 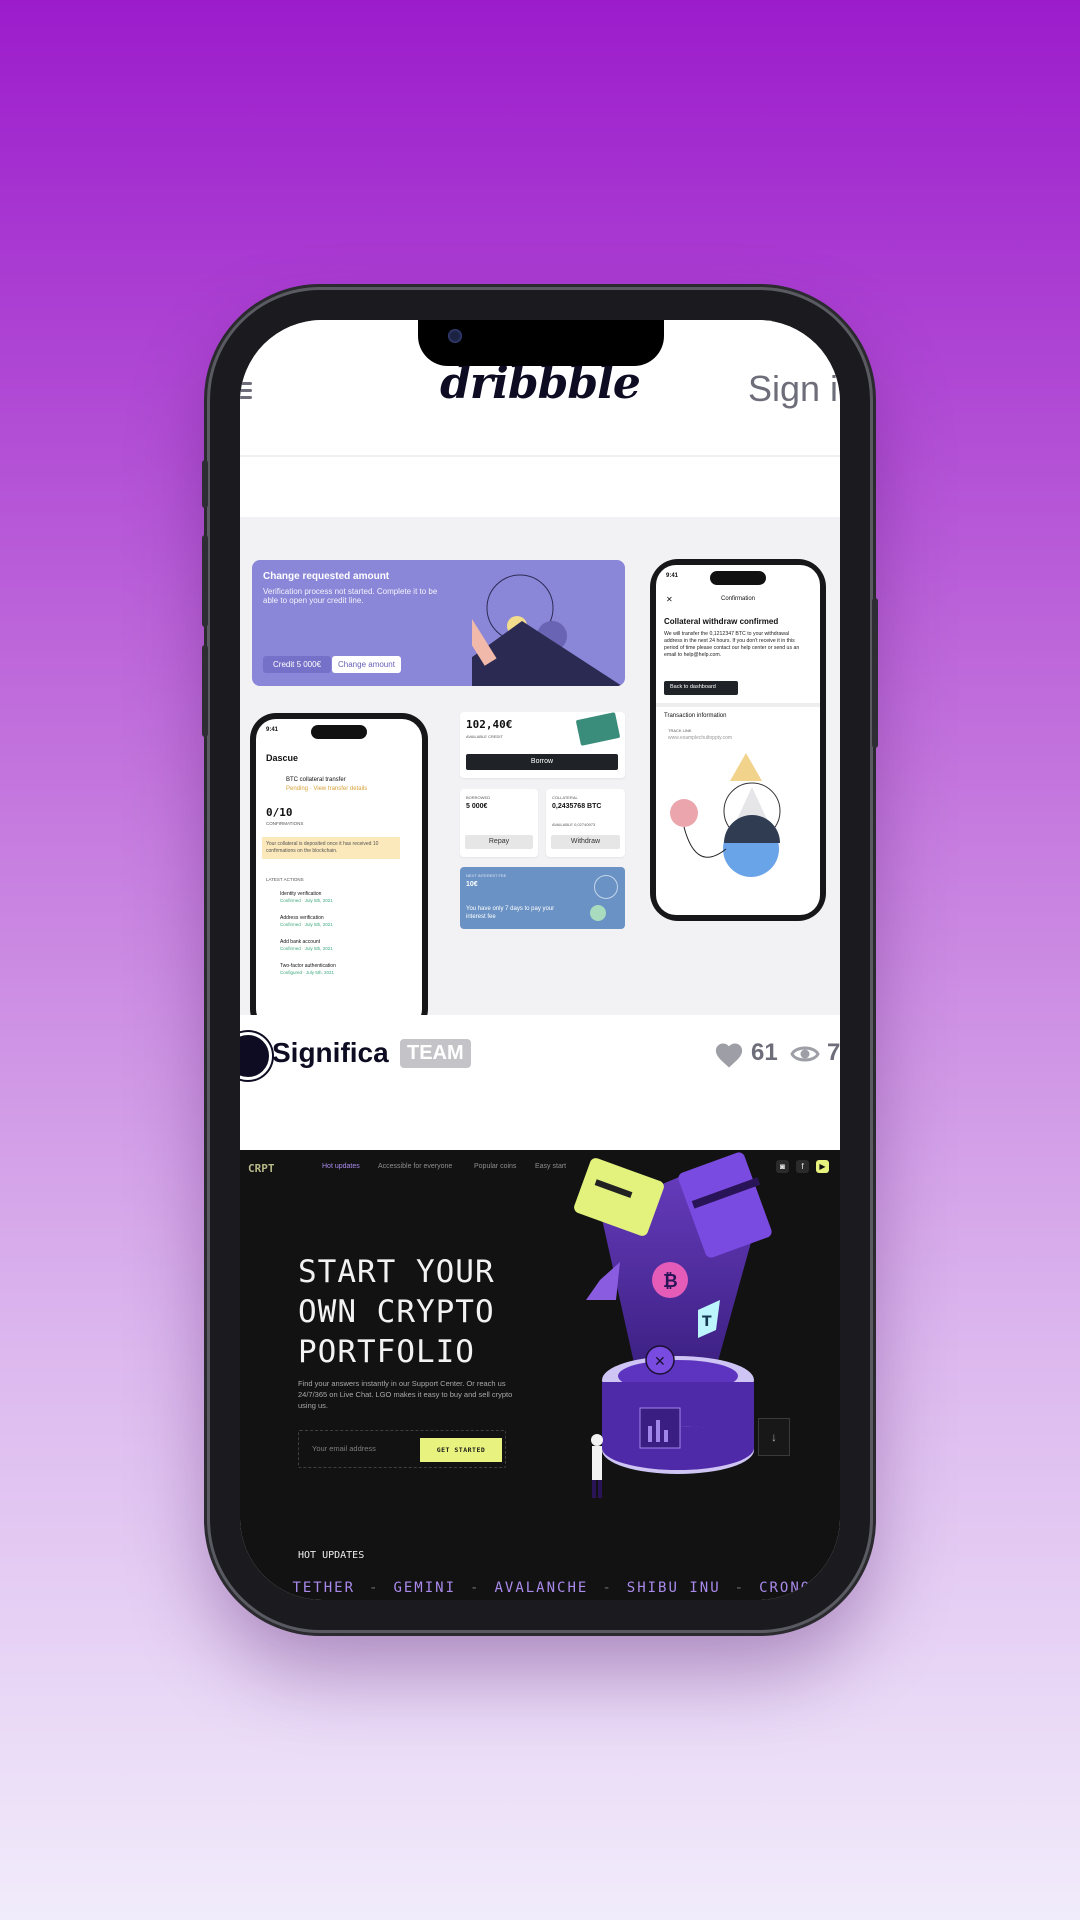 What do you see at coordinates (673, 1588) in the screenshot?
I see `ticker-shibu-inu: SHIBU INU` at bounding box center [673, 1588].